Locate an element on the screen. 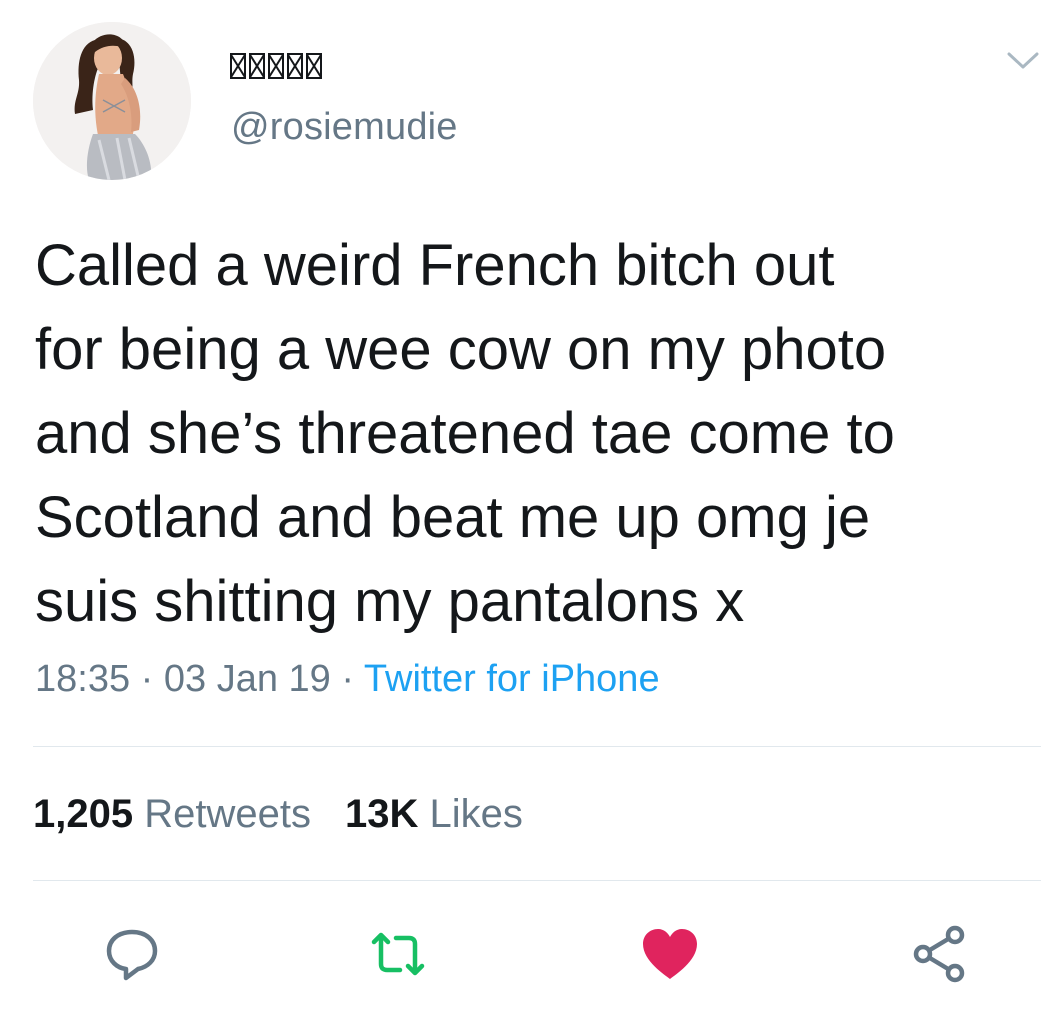  avatar is located at coordinates (112, 101).